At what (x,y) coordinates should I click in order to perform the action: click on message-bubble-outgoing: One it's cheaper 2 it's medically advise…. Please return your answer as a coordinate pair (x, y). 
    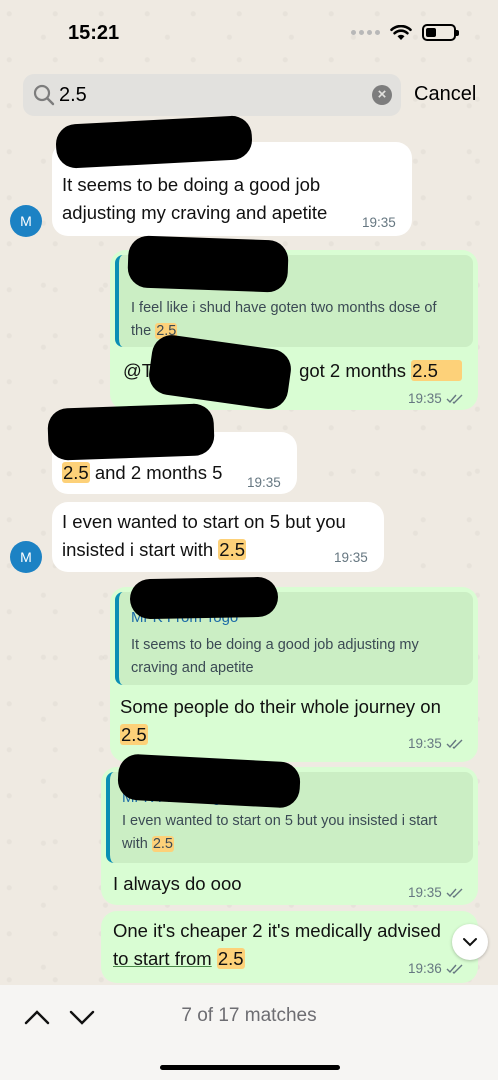
    Looking at the image, I should click on (289, 947).